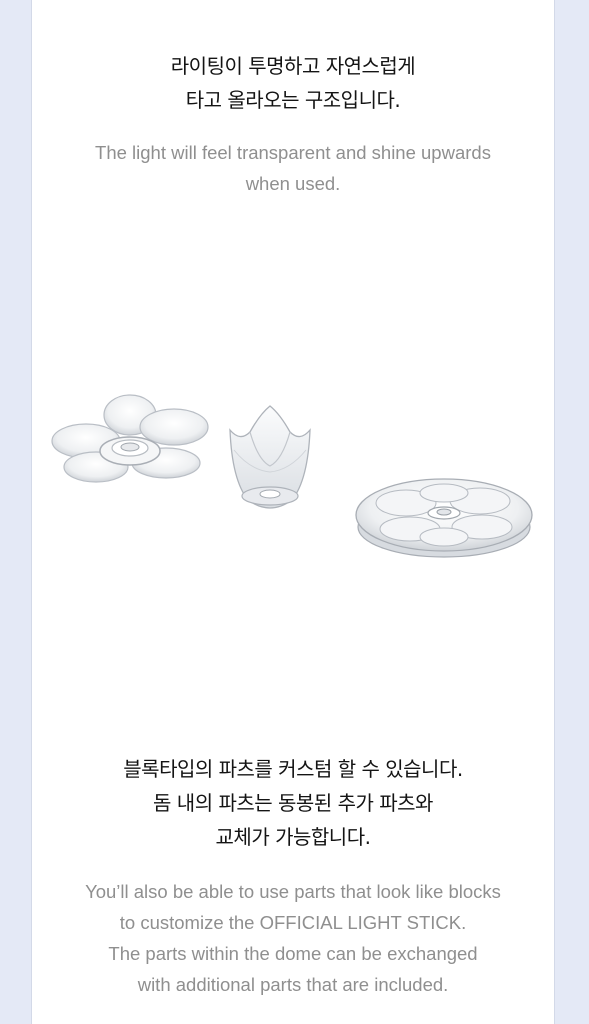  Describe the element at coordinates (293, 183) in the screenshot. I see `section1-english-line-2: when used.` at that location.